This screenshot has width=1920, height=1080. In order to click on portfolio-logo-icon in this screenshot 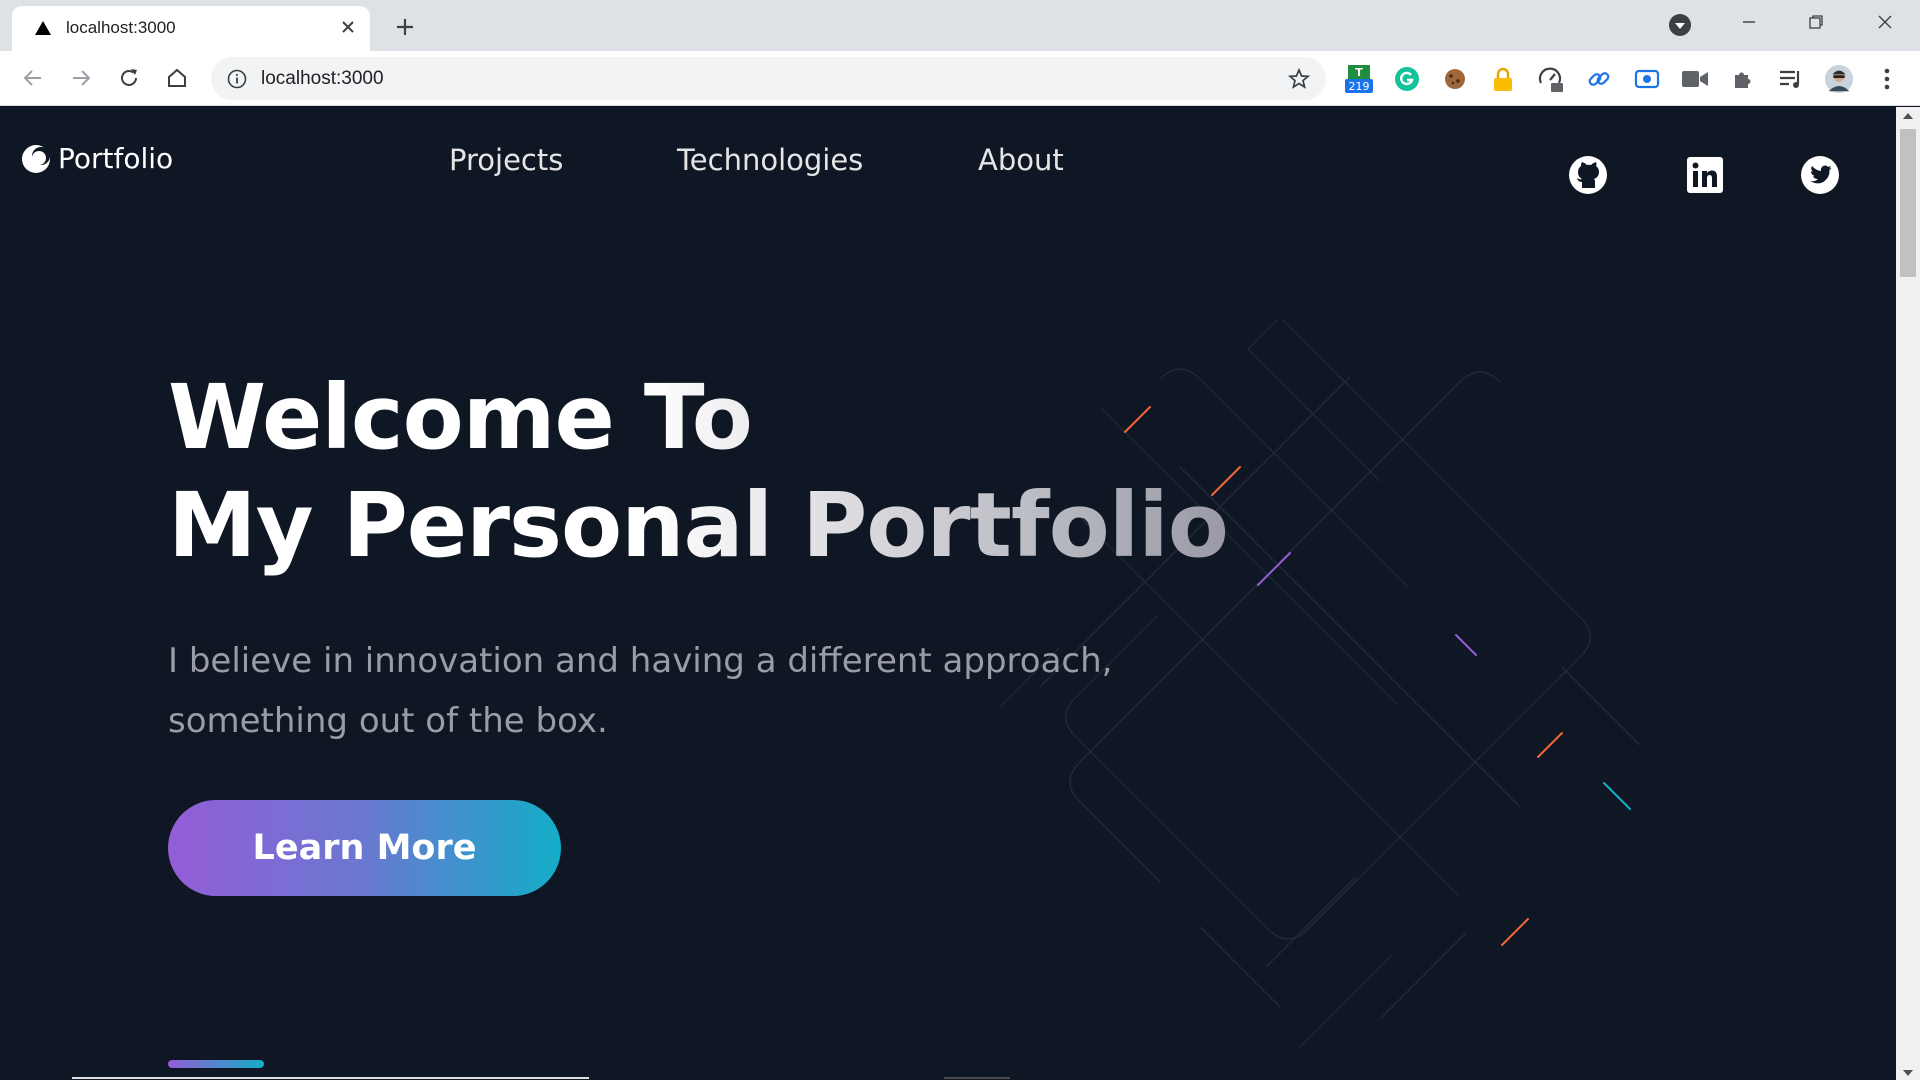, I will do `click(36, 158)`.